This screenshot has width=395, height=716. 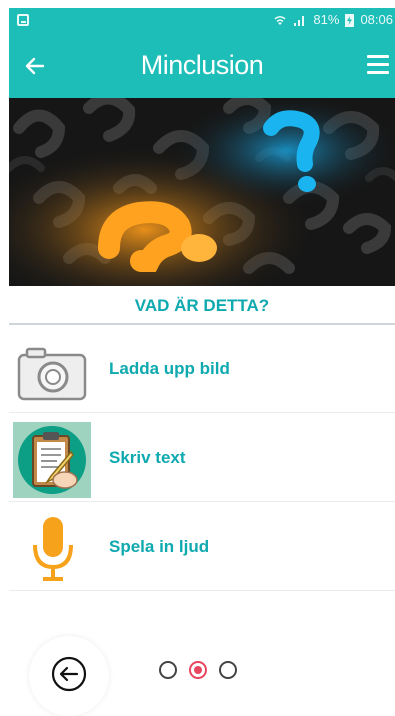 What do you see at coordinates (52, 374) in the screenshot?
I see `camera-icon` at bounding box center [52, 374].